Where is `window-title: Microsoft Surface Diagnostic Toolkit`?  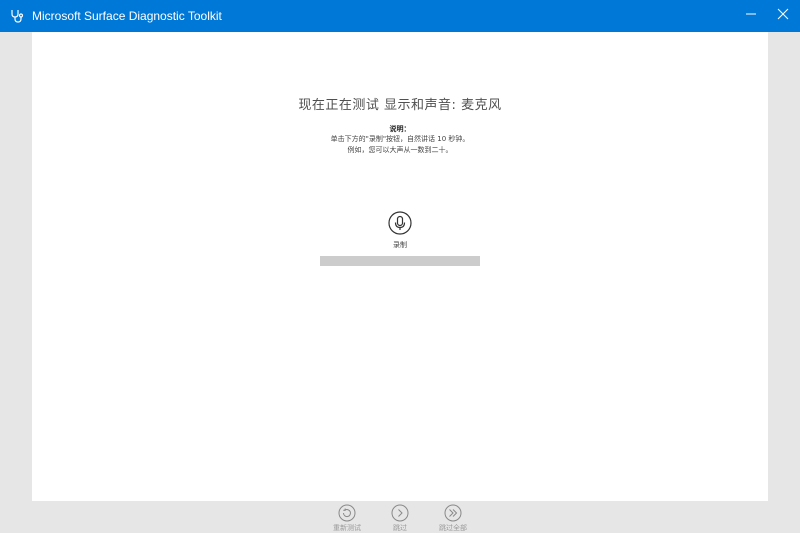 window-title: Microsoft Surface Diagnostic Toolkit is located at coordinates (127, 16).